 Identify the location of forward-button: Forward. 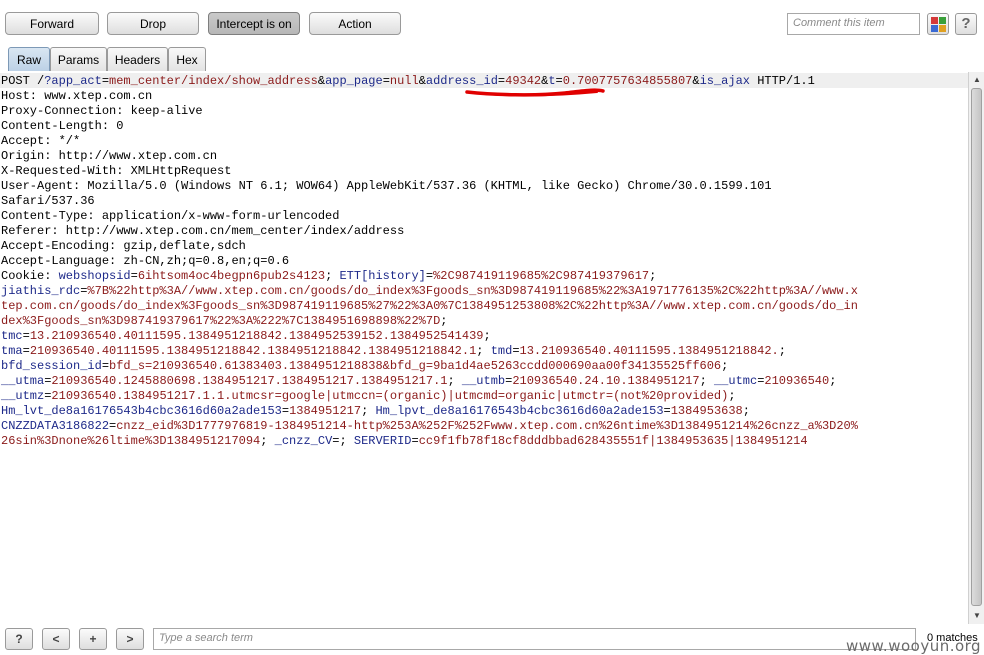
(52, 23).